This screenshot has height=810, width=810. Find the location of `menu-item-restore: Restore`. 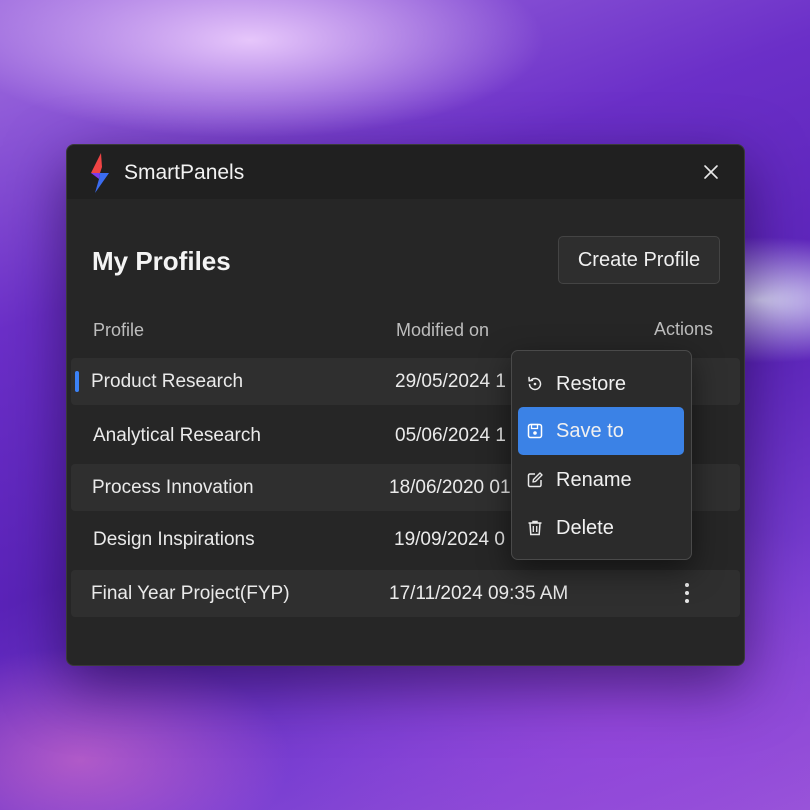

menu-item-restore: Restore is located at coordinates (601, 384).